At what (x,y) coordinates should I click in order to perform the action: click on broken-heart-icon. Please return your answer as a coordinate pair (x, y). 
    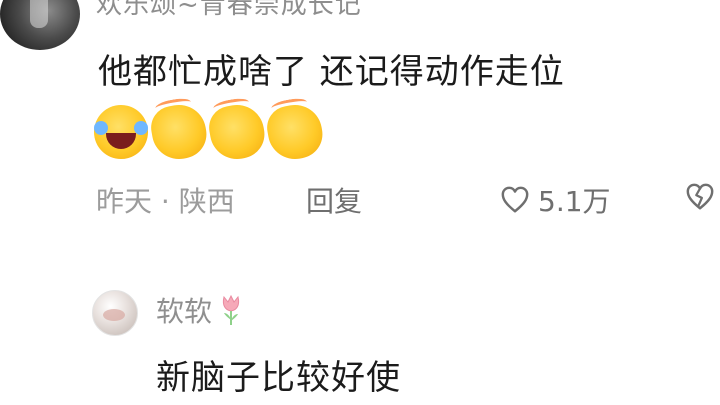
    Looking at the image, I should click on (700, 197).